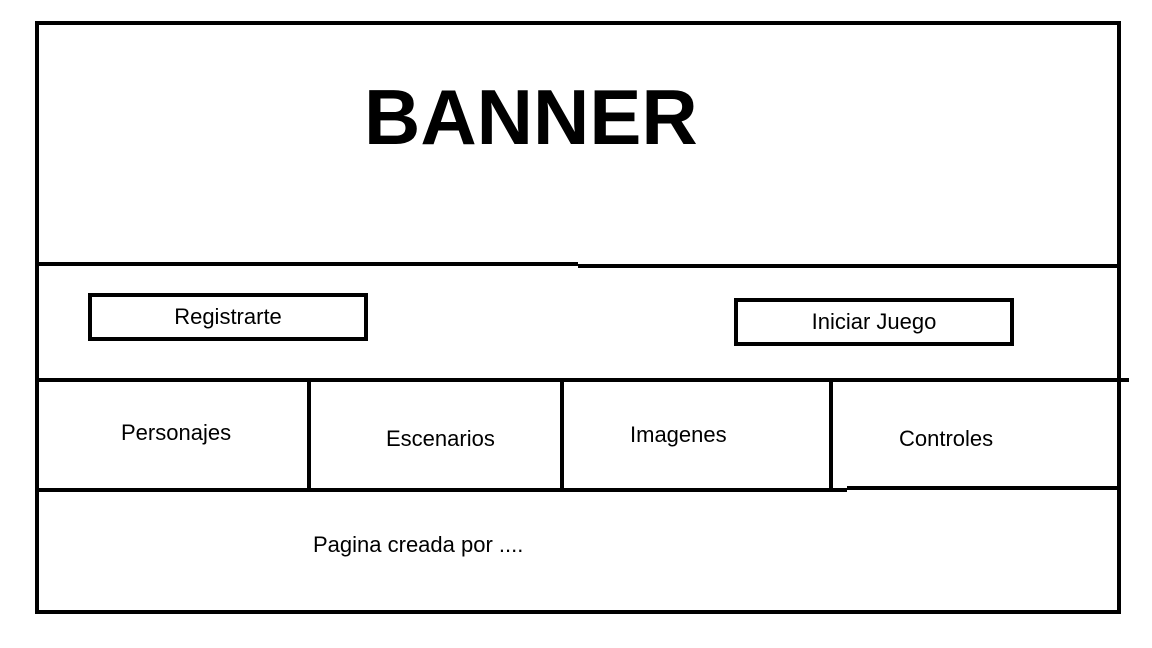 The width and height of the screenshot is (1152, 648). What do you see at coordinates (849, 266) in the screenshot?
I see `banner-divider-right` at bounding box center [849, 266].